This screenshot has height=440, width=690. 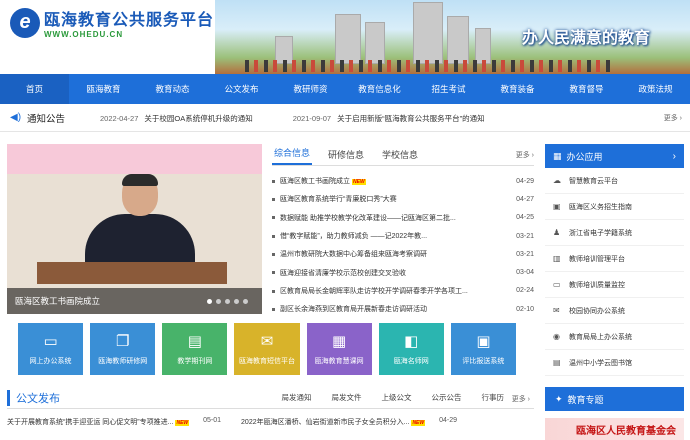 What do you see at coordinates (614, 399) in the screenshot?
I see `special-topics-header: ✦ 教育专题` at bounding box center [614, 399].